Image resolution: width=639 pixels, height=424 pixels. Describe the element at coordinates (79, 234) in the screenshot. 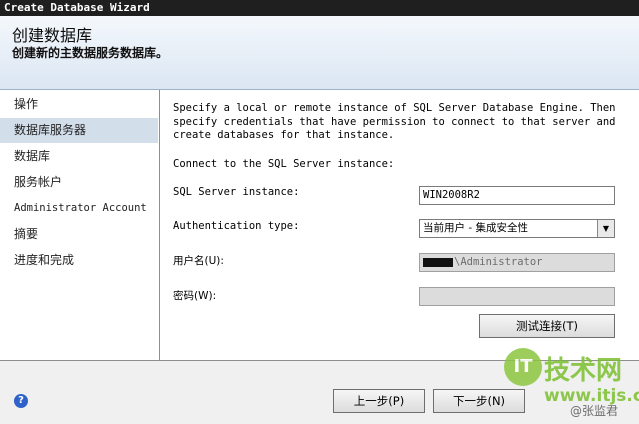

I see `sidebar-item-summary: 摘要` at that location.